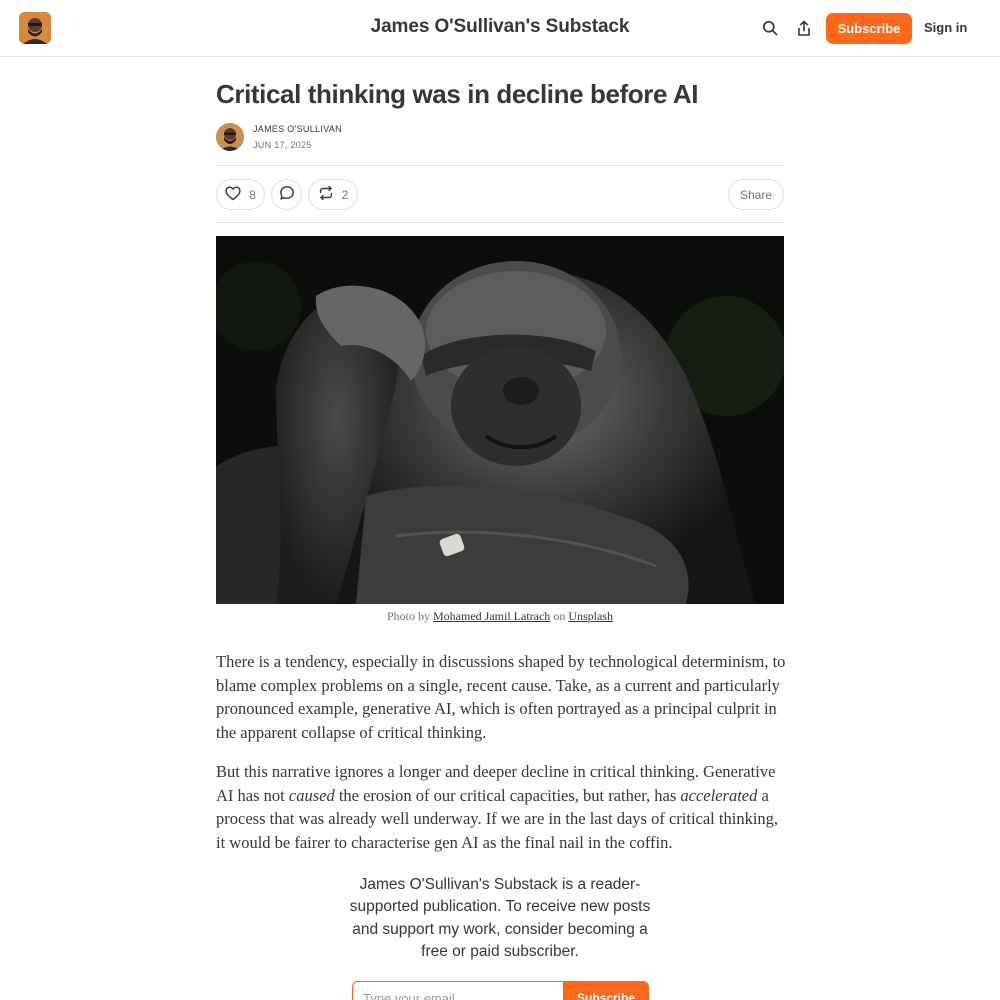  I want to click on restack-button: 2, so click(333, 194).